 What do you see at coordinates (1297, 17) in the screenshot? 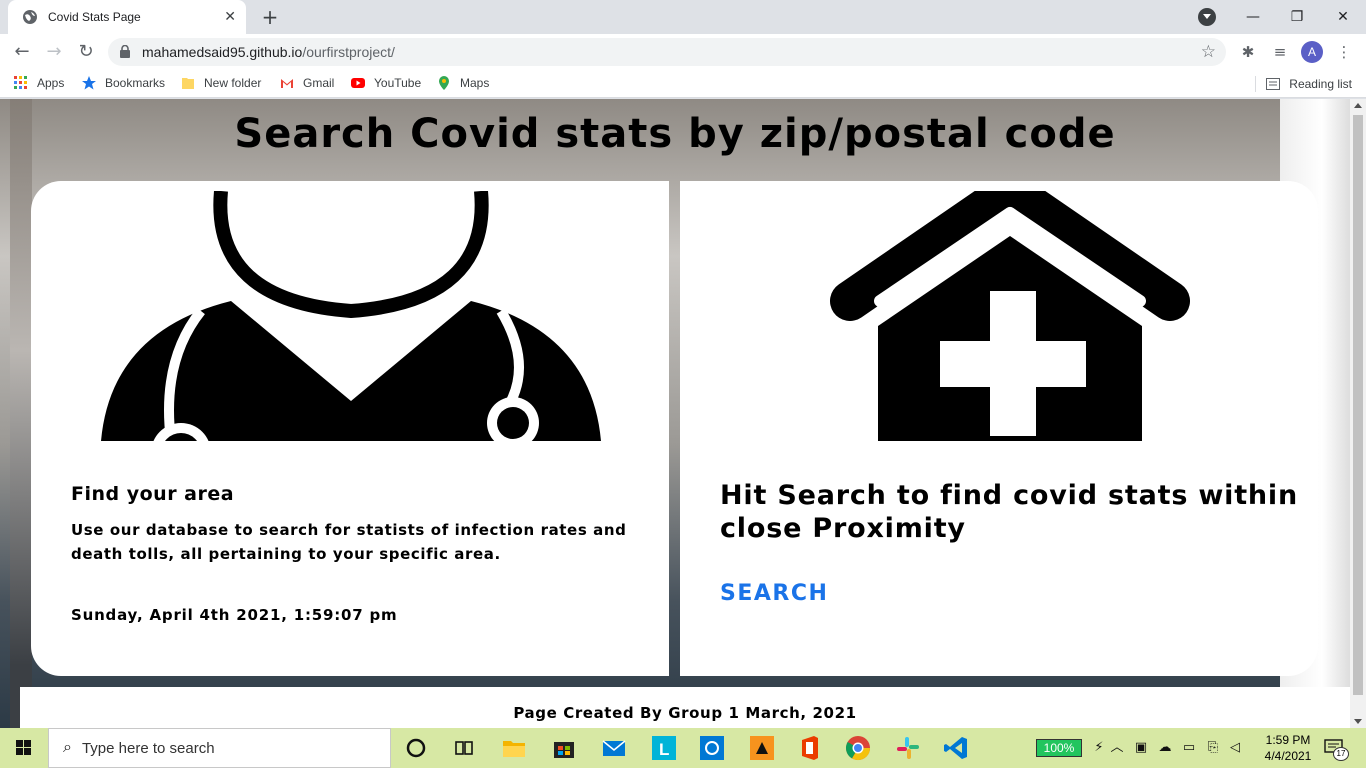
I see `restore-button: ❐` at bounding box center [1297, 17].